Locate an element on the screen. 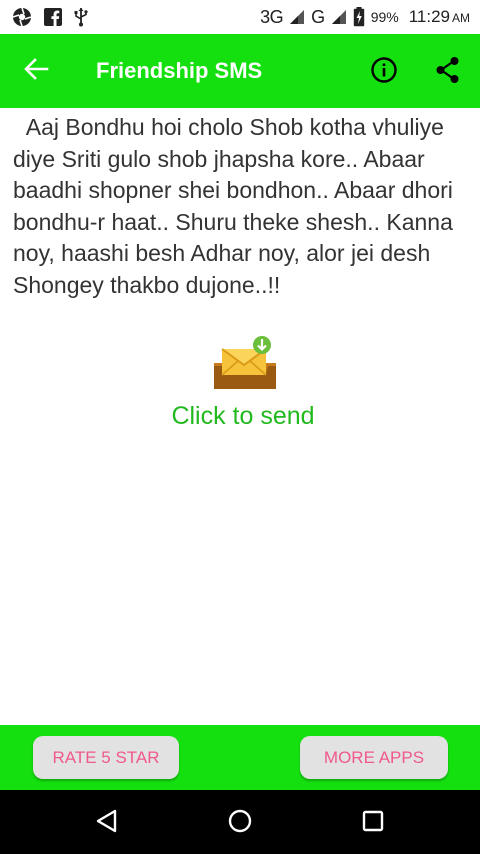 The width and height of the screenshot is (480, 854). app-bar: Friendship SMS is located at coordinates (240, 71).